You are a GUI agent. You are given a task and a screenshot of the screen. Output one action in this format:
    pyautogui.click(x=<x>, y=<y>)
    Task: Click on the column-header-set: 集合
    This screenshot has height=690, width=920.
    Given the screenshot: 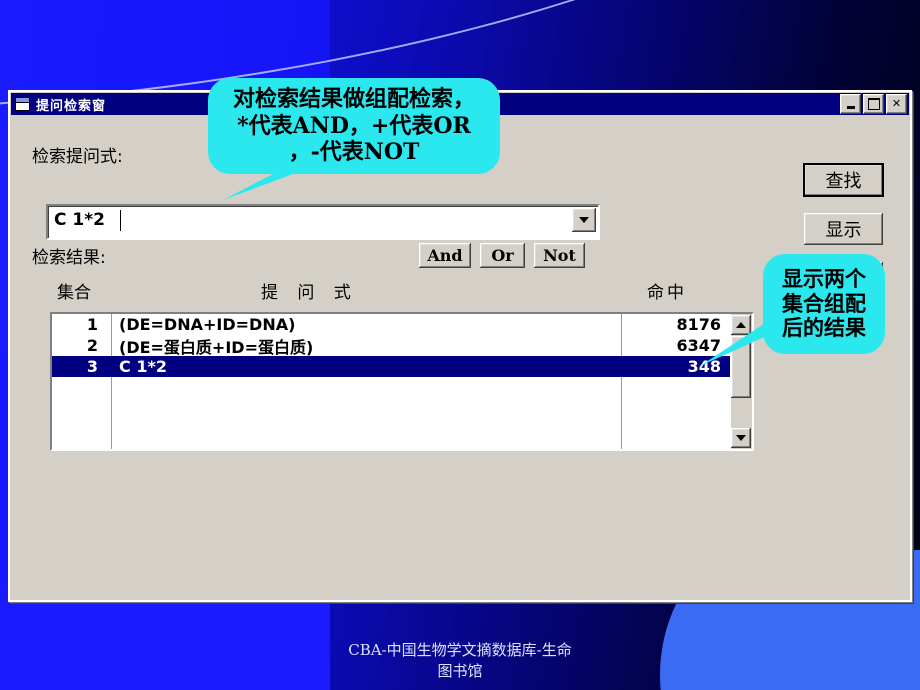 What is the action you would take?
    pyautogui.click(x=74, y=293)
    